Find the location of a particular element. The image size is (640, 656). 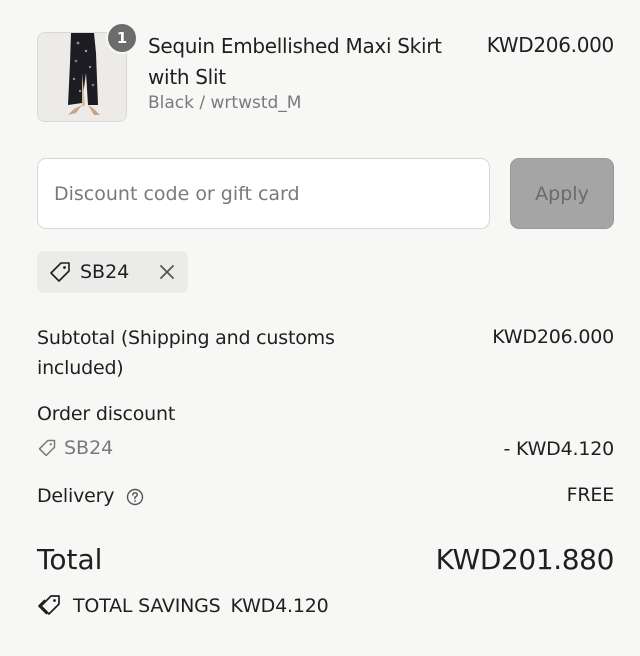

order-discount-code: SB24 is located at coordinates (75, 448).